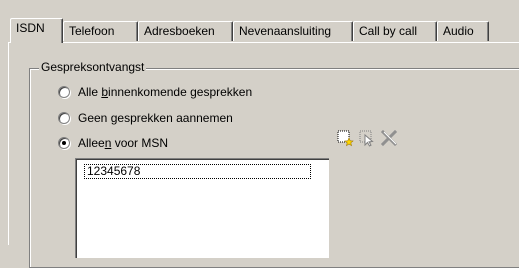 The image size is (519, 268). I want to click on radio-msn-only, so click(64, 143).